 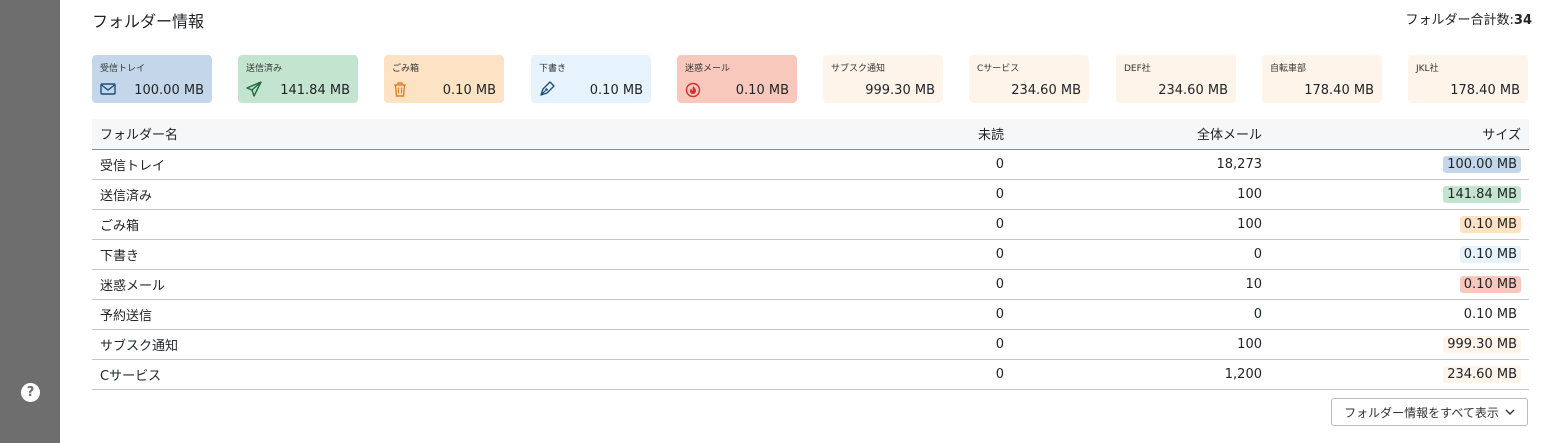 I want to click on total-mail-cell: 18,273, so click(x=1141, y=164).